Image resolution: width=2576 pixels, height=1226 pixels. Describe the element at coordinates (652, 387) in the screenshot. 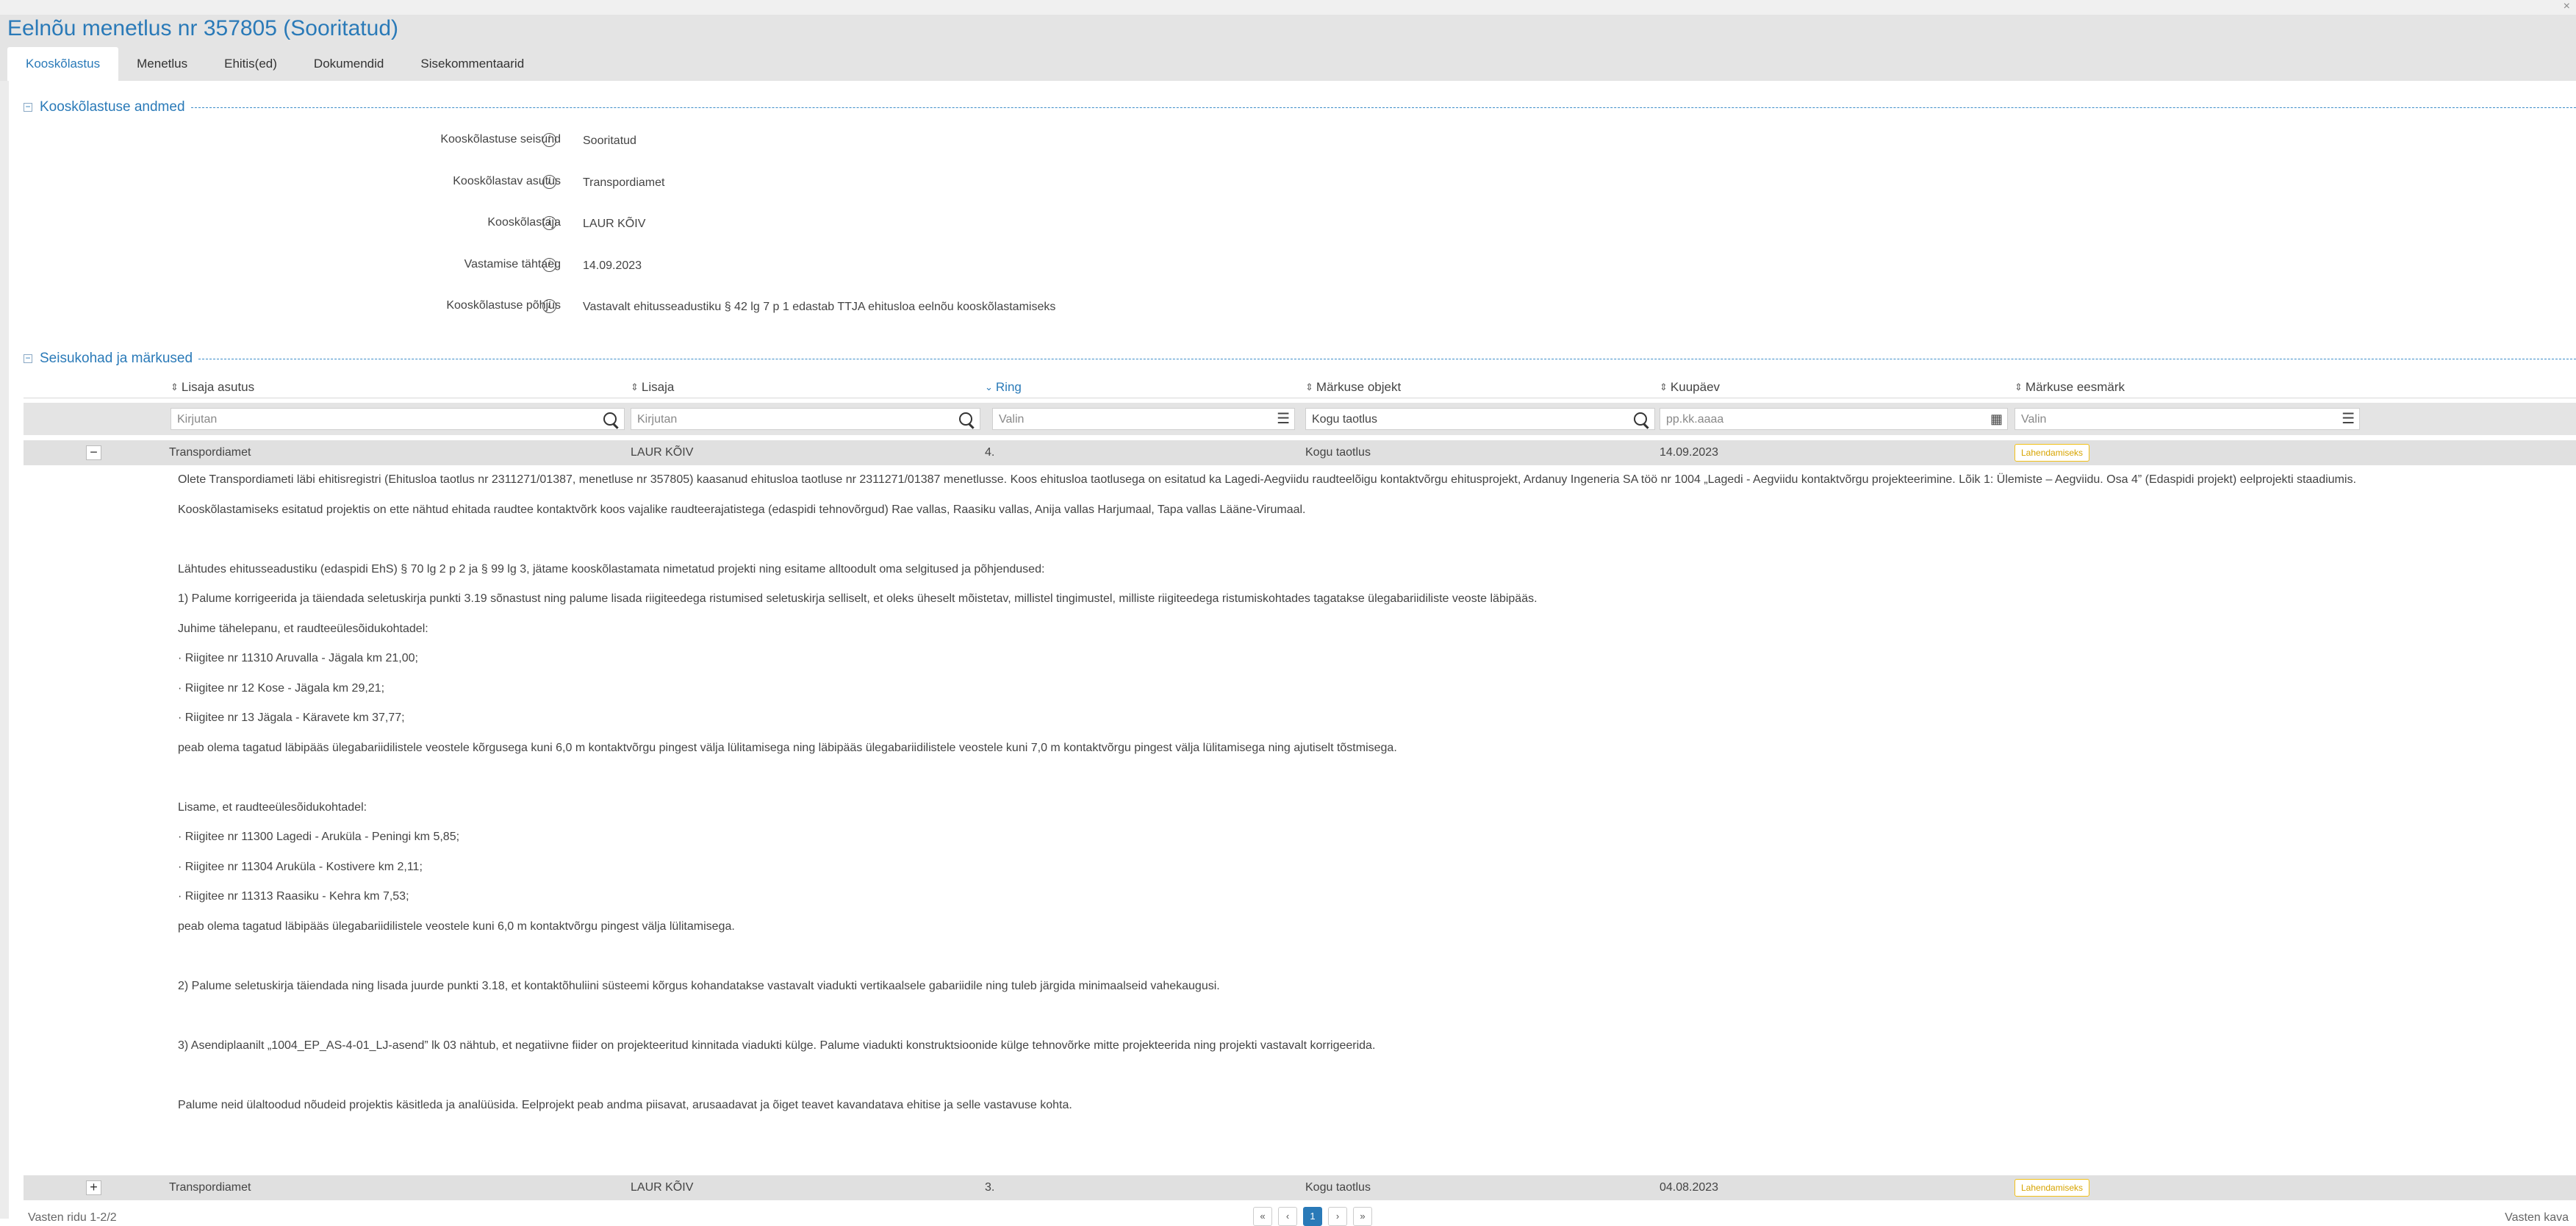

I see `column-header-lisaja: ⇕ Lisaja` at that location.